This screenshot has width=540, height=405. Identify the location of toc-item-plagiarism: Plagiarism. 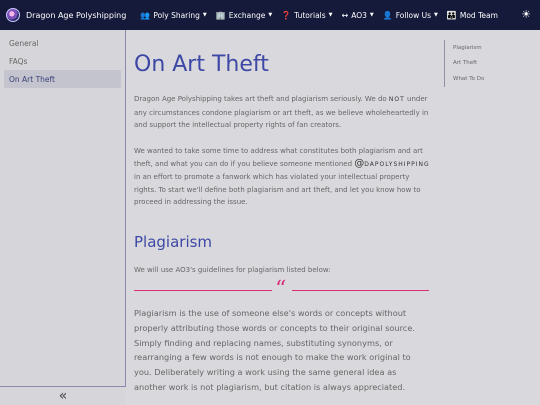
(493, 48).